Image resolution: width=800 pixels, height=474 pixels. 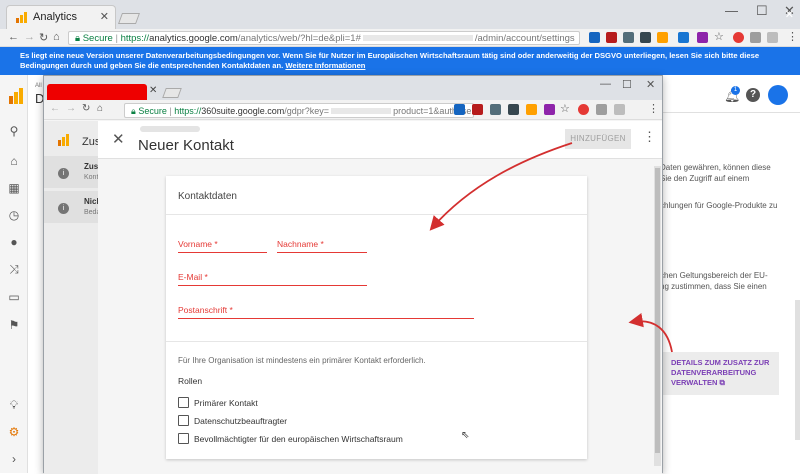 What do you see at coordinates (731, 10) in the screenshot?
I see `minimize-button: —` at bounding box center [731, 10].